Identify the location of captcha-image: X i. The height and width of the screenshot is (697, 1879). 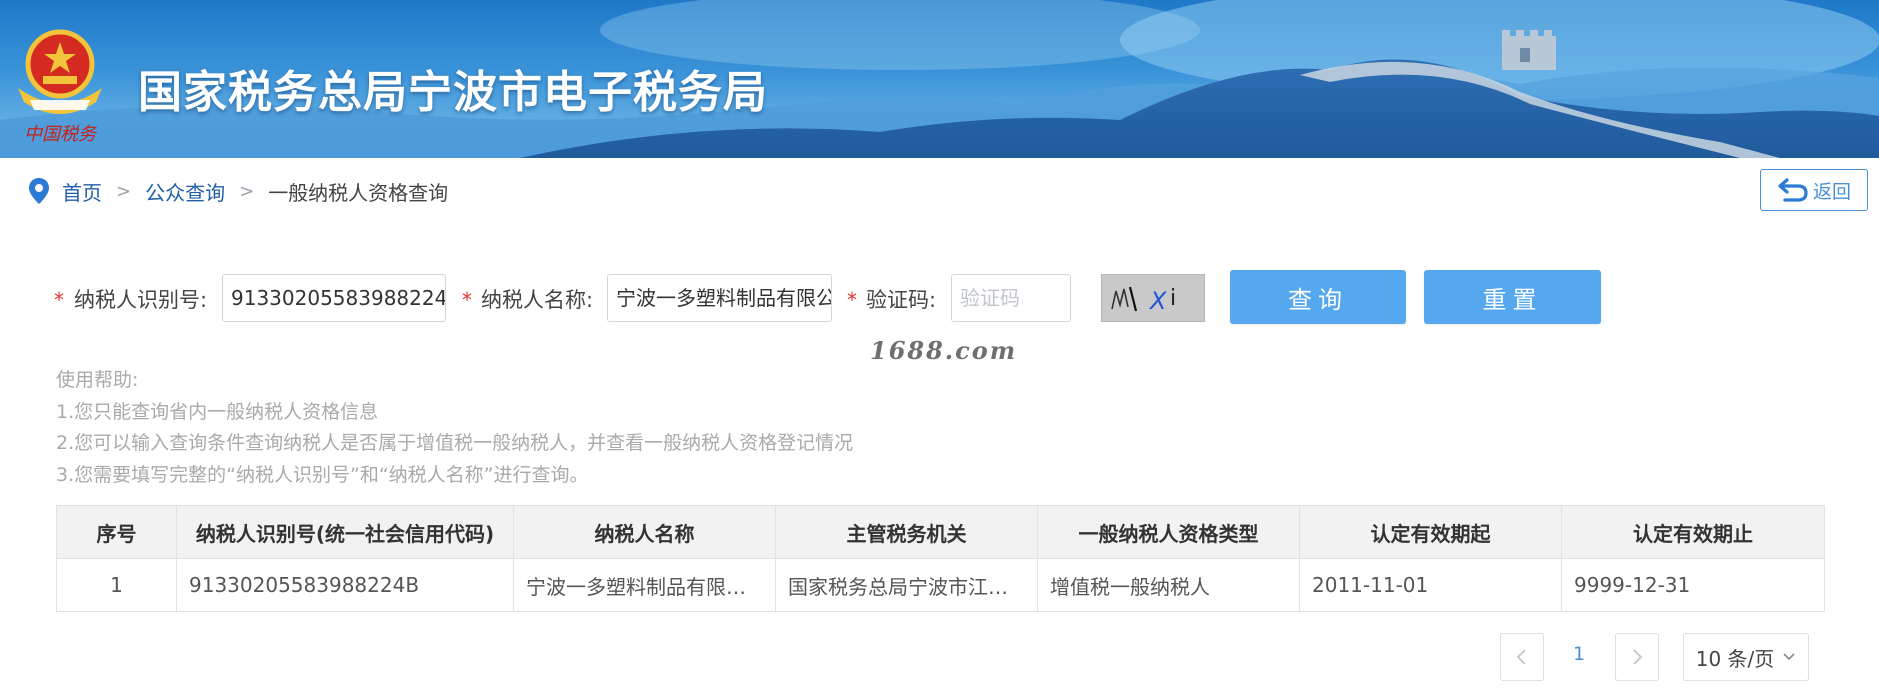
(1153, 298).